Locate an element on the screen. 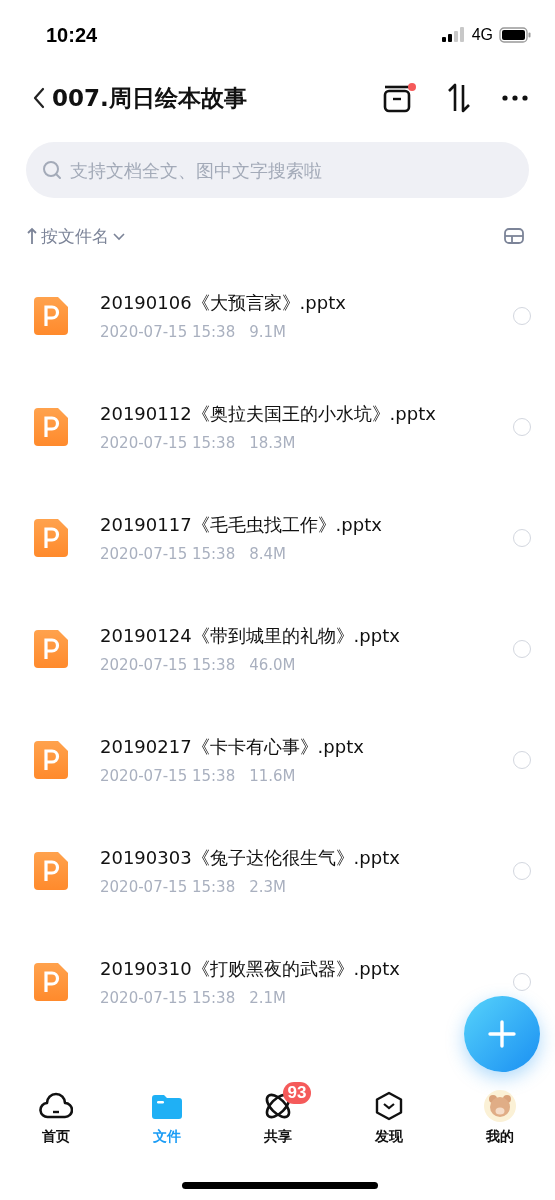  nav-tab: 首页 is located at coordinates (55, 1112).